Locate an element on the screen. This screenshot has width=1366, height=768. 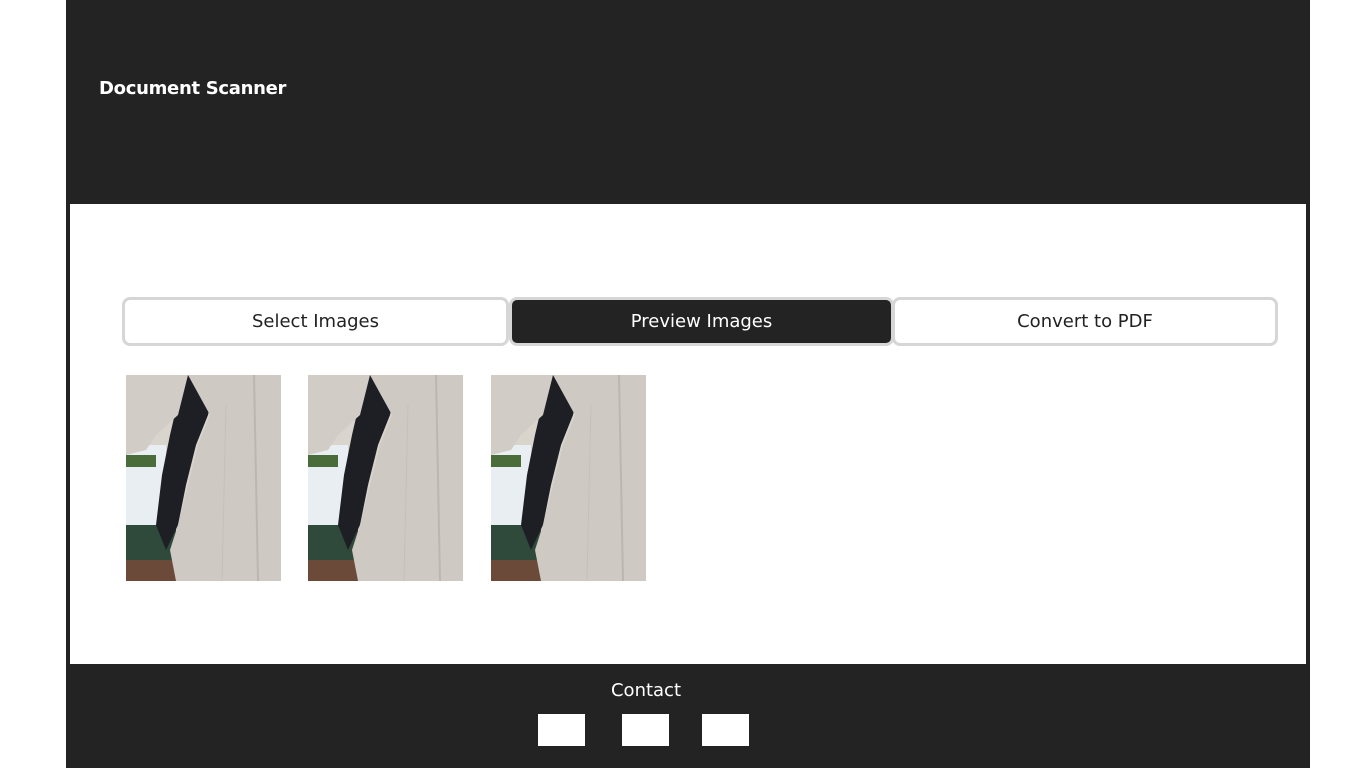
tab-preview-images: Preview Images is located at coordinates (701, 321).